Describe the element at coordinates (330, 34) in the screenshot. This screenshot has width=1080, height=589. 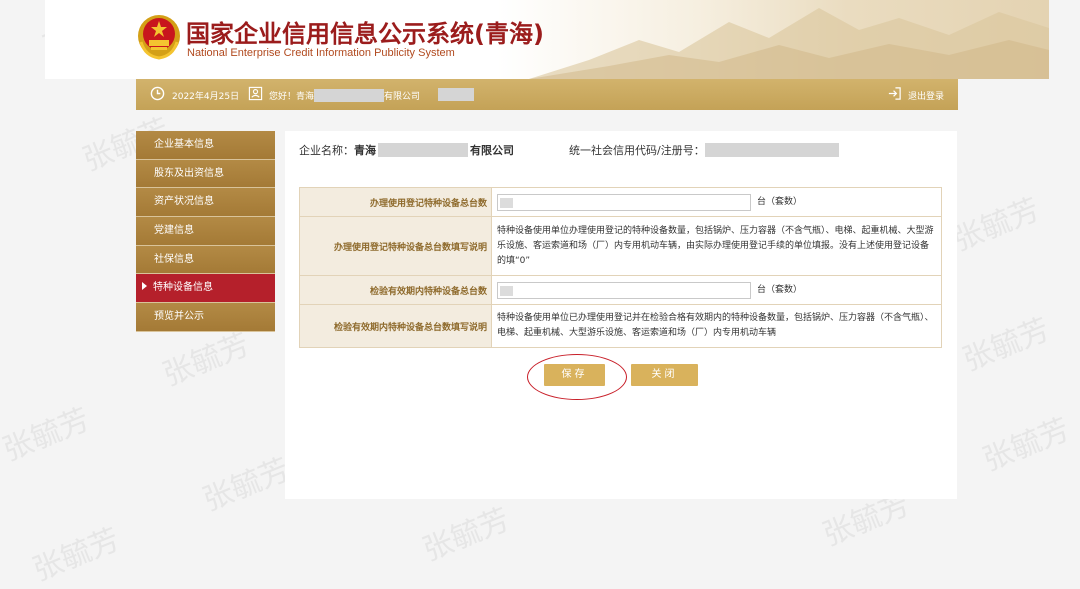
I see `site-title-main: 国家企业信用信息公示系统` at that location.